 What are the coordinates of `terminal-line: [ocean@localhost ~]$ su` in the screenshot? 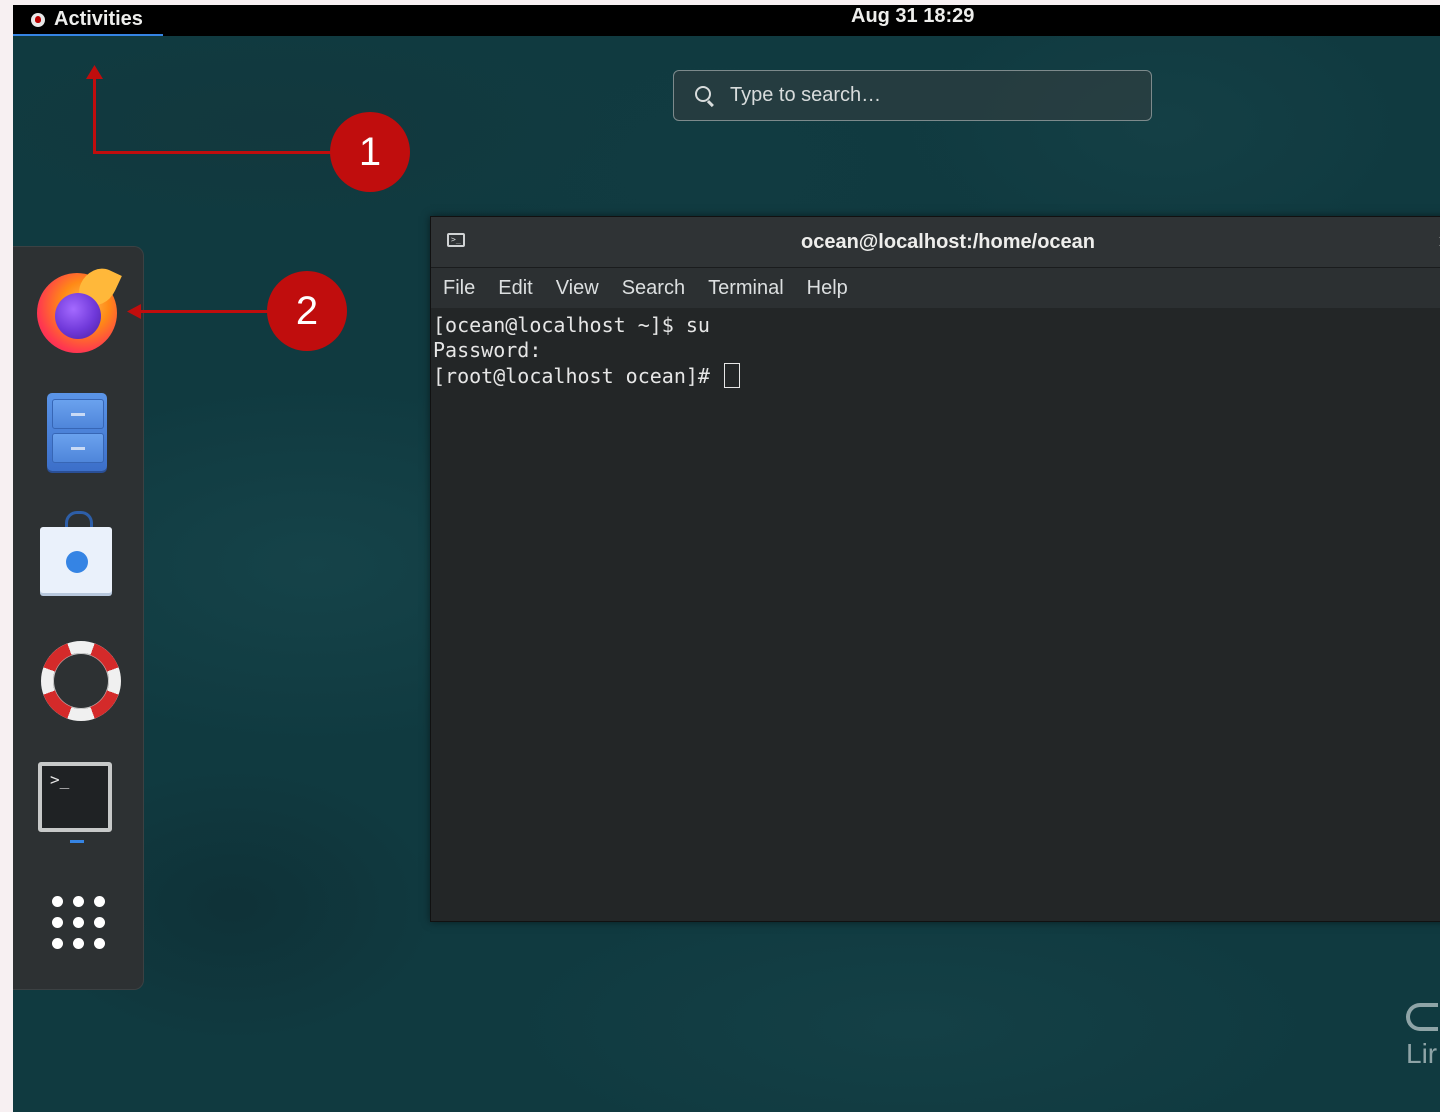 It's located at (571, 325).